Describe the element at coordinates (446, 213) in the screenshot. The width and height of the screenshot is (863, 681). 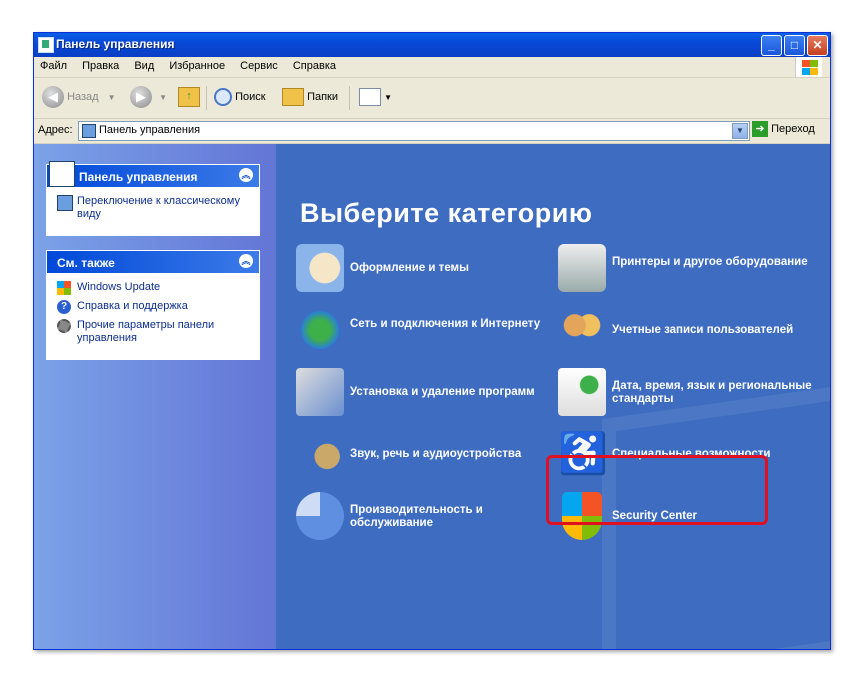
I see `page-title: Выберите категорию` at that location.